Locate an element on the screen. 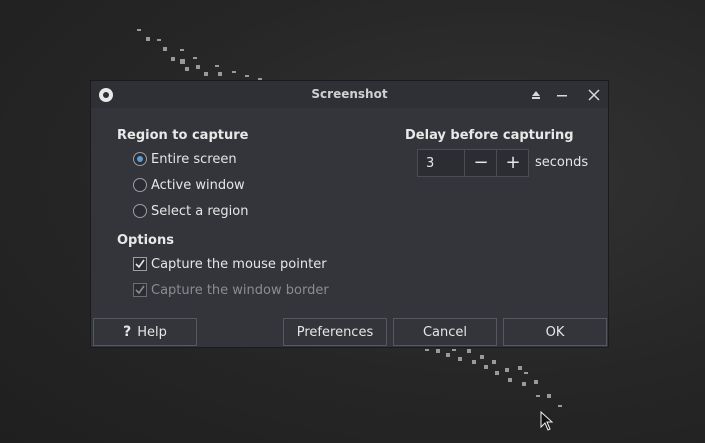  options-heading: Options is located at coordinates (145, 240).